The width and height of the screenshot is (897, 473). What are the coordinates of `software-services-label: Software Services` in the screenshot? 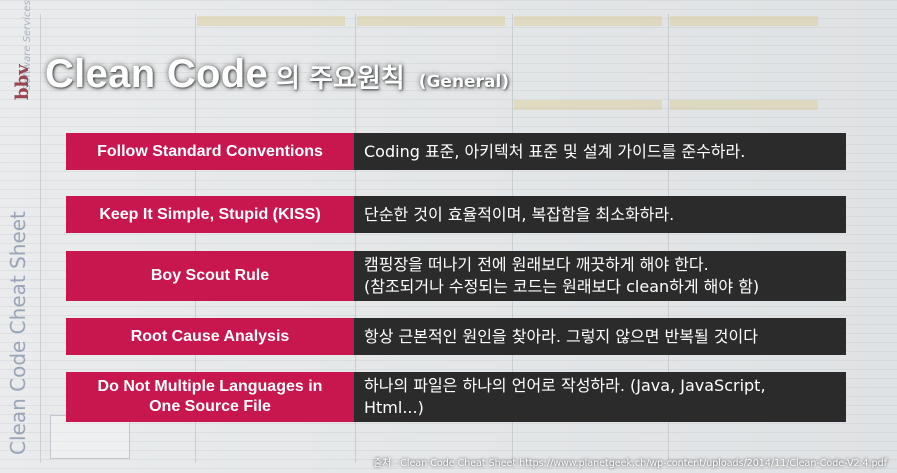 It's located at (27, 45).